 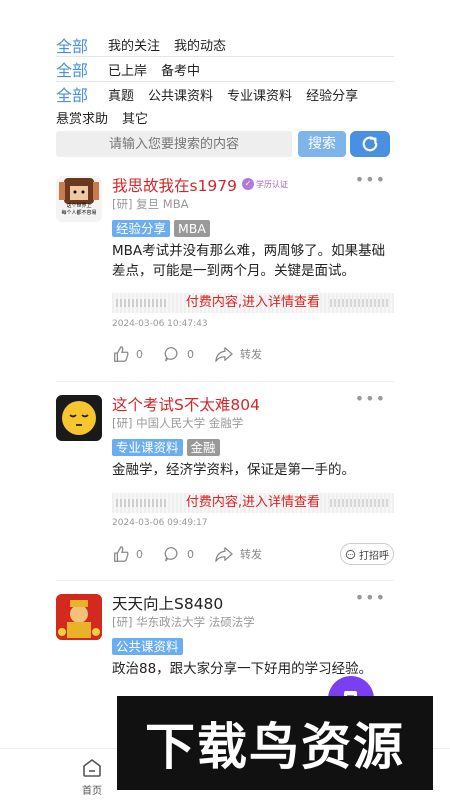 I want to click on post-username: 天天向上S8480, so click(x=167, y=603).